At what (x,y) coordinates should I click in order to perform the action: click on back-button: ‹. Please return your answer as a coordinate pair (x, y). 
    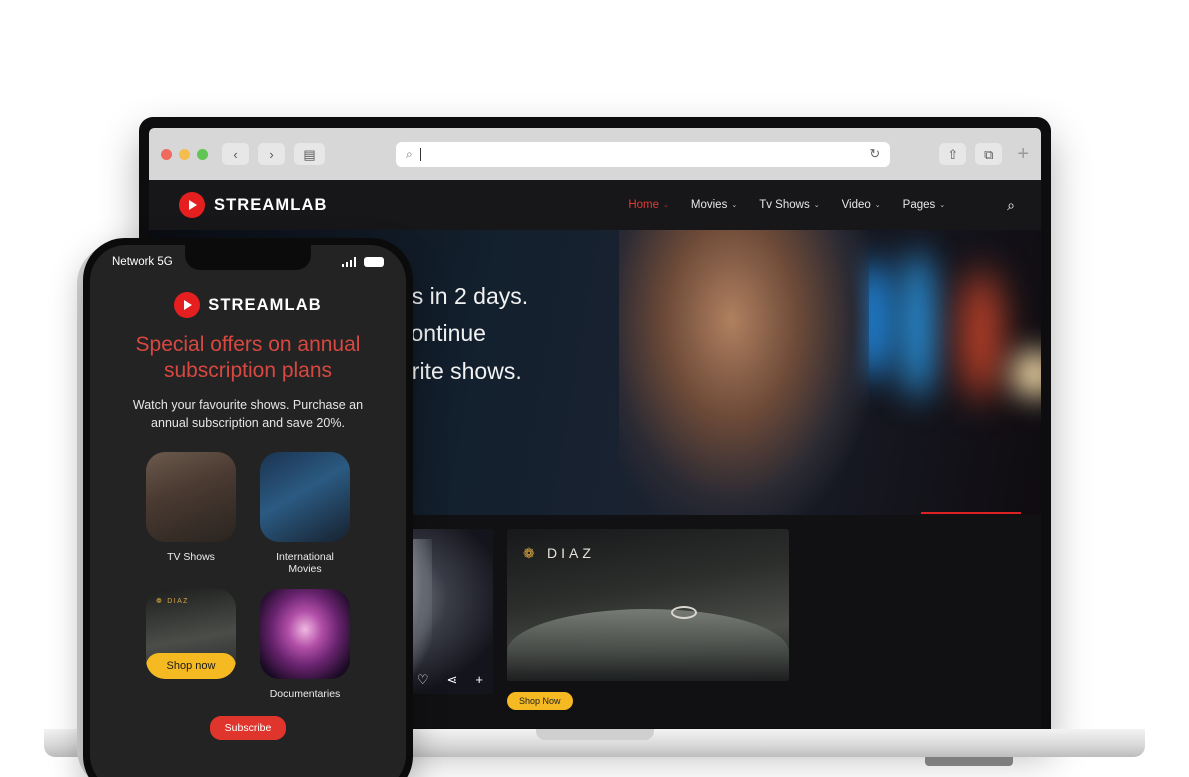
    Looking at the image, I should click on (235, 154).